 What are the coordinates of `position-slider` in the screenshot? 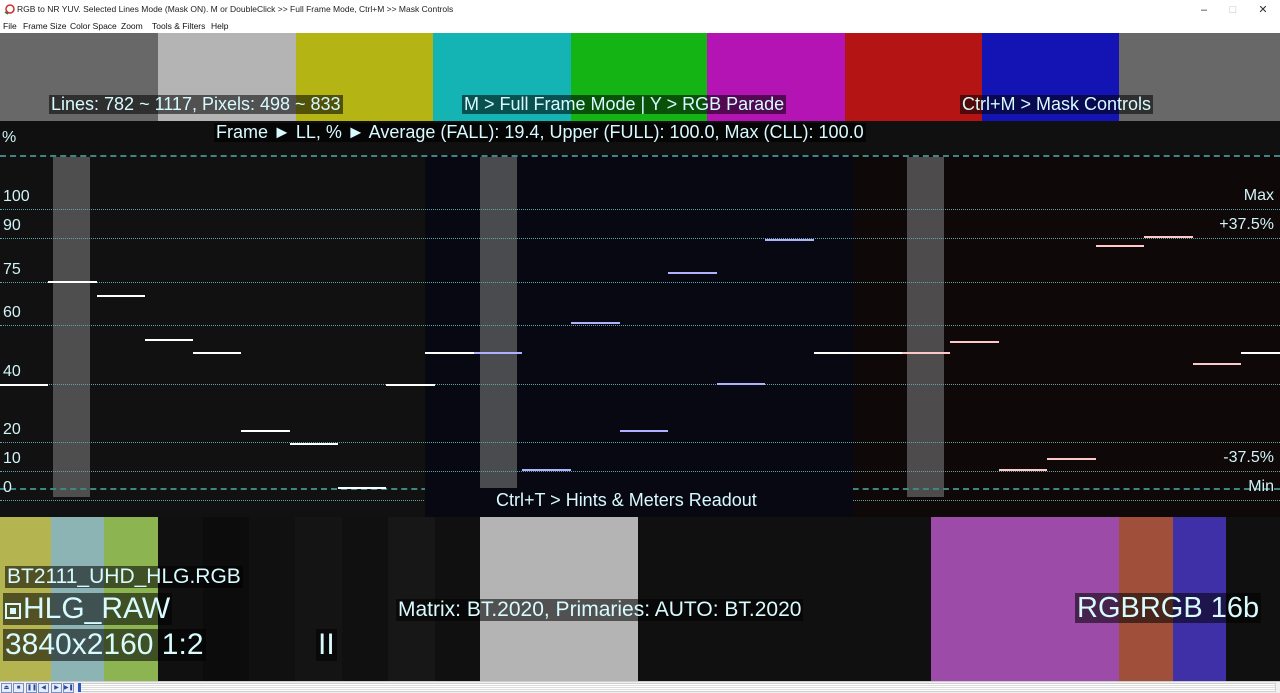 It's located at (677, 687).